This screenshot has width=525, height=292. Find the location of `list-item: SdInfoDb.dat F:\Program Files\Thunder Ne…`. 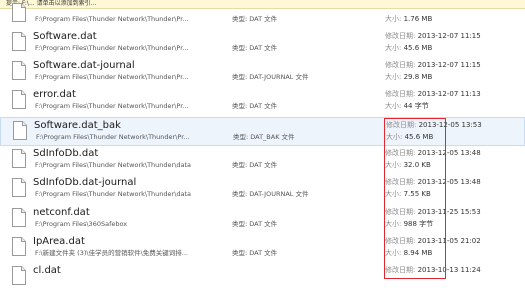

list-item: SdInfoDb.dat F:\Program Files\Thunder Ne… is located at coordinates (262, 160).